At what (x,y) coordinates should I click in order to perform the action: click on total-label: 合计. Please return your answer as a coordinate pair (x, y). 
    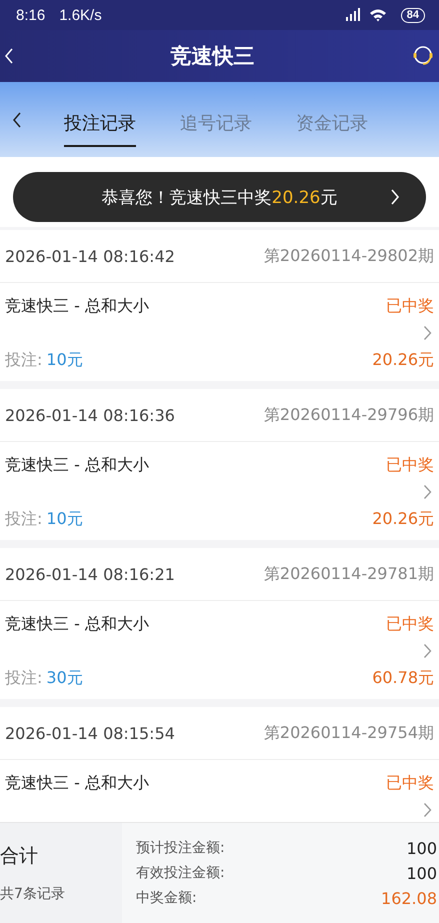
    Looking at the image, I should click on (19, 856).